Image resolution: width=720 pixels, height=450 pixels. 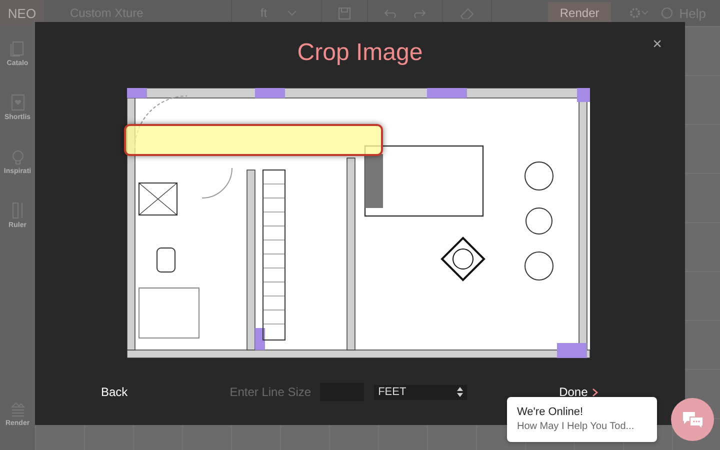 What do you see at coordinates (17, 408) in the screenshot?
I see `render-icon` at bounding box center [17, 408].